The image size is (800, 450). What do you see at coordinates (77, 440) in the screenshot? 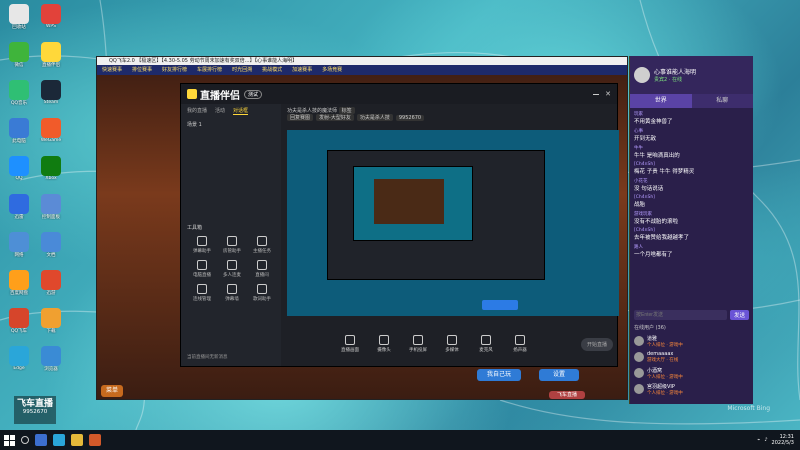
I see `folder-icon` at bounding box center [77, 440].